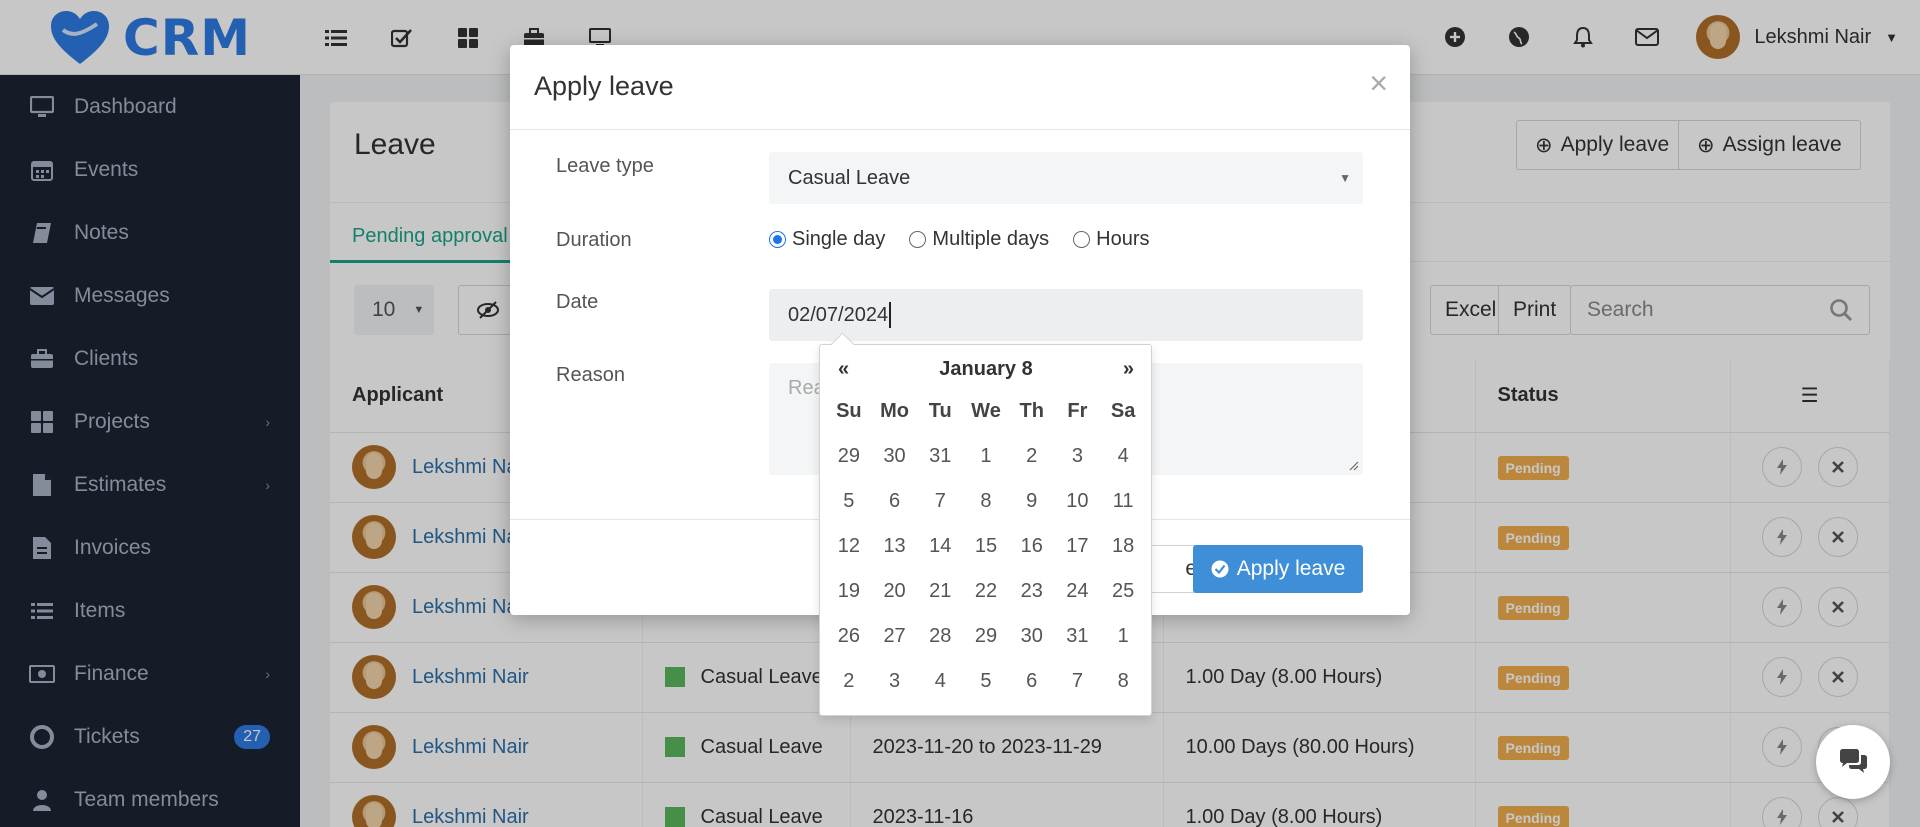  I want to click on datepicker-day: 10, so click(1078, 501).